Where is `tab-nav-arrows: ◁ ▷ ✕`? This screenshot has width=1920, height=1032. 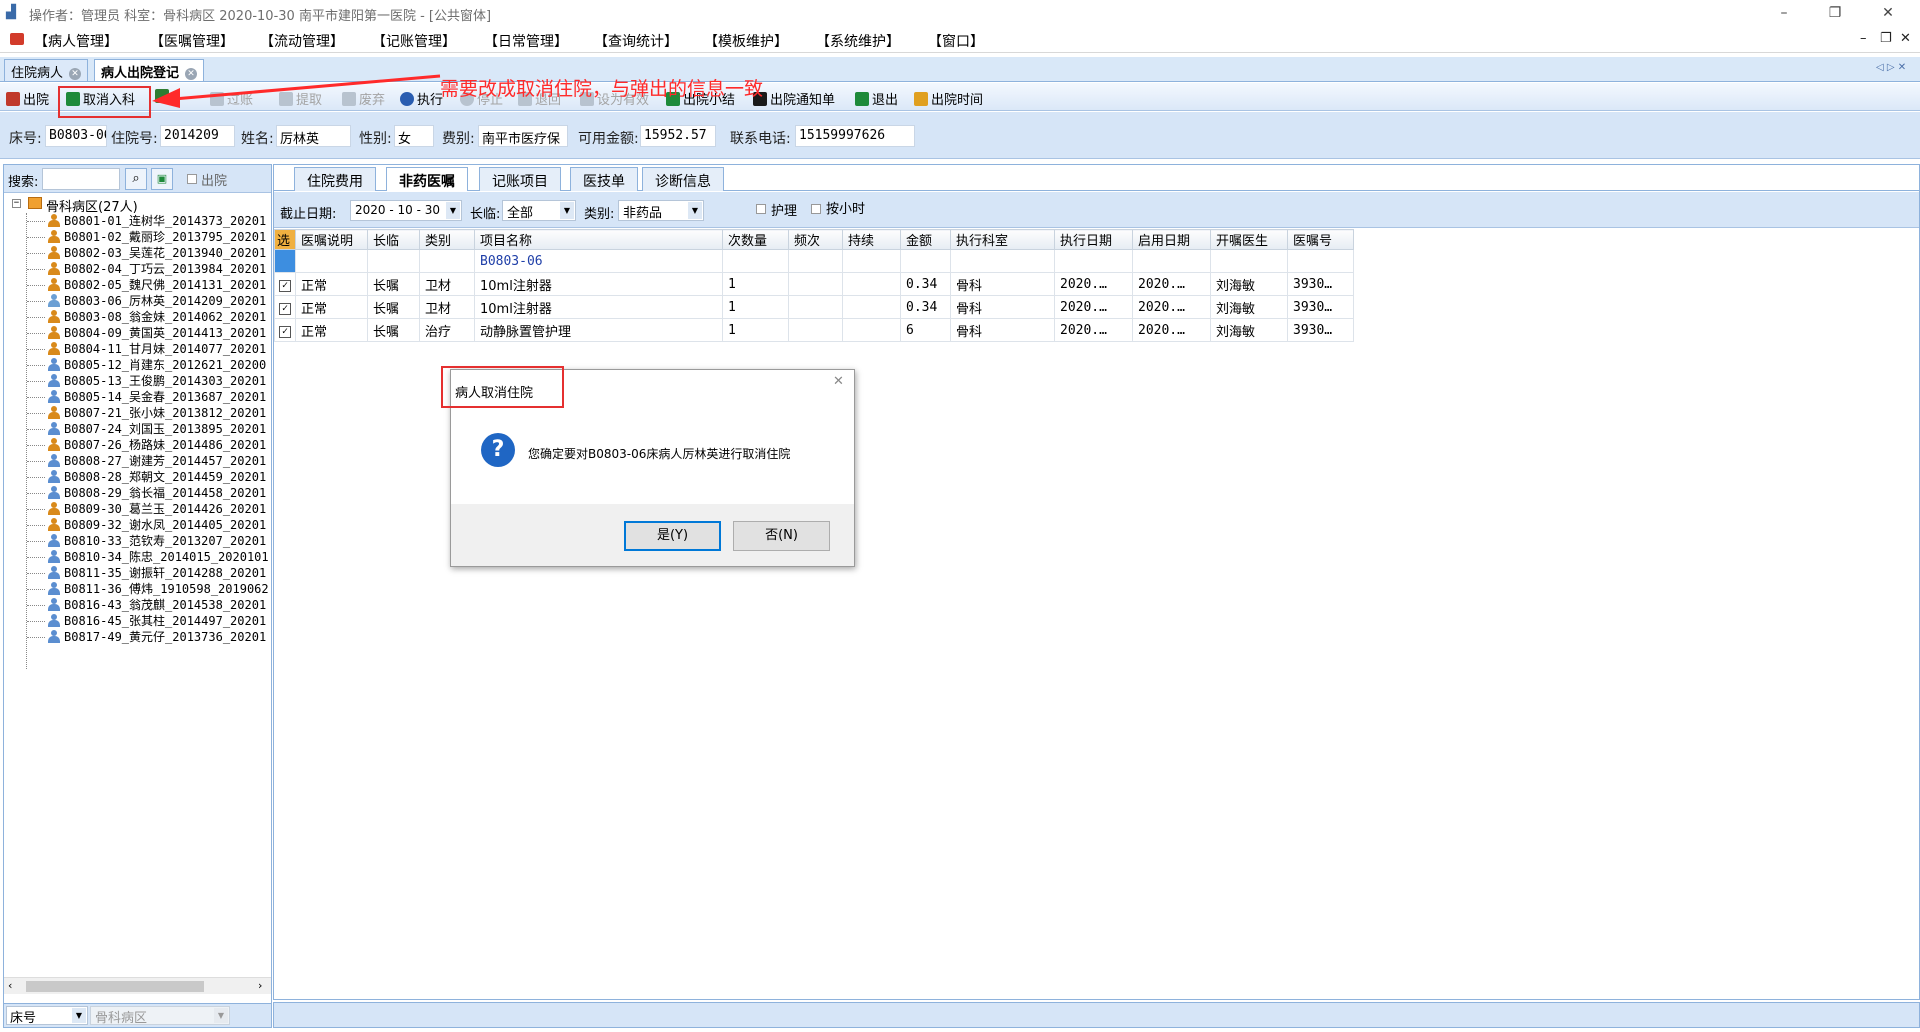
tab-nav-arrows: ◁ ▷ ✕ is located at coordinates (1891, 67).